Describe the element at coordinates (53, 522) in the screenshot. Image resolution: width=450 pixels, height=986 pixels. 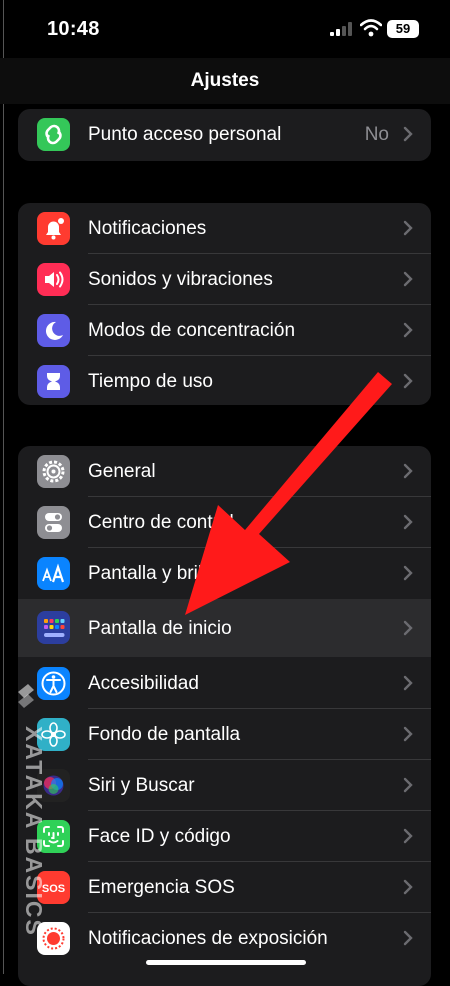
I see `toggles-icon` at that location.